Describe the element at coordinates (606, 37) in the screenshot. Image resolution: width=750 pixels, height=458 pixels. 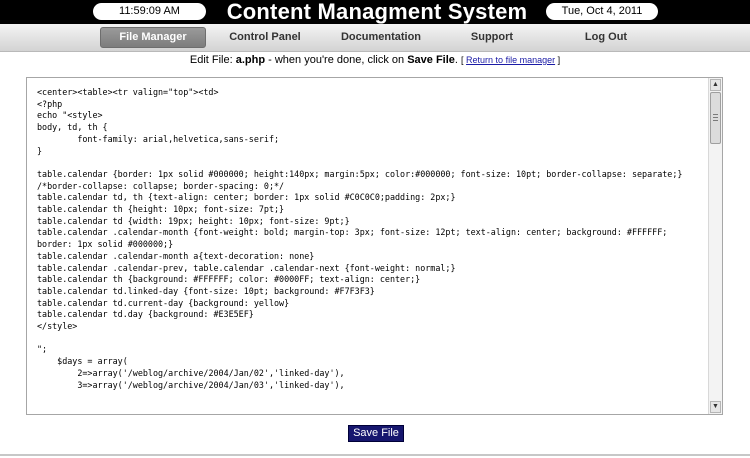
I see `nav-log-out: Log Out` at that location.